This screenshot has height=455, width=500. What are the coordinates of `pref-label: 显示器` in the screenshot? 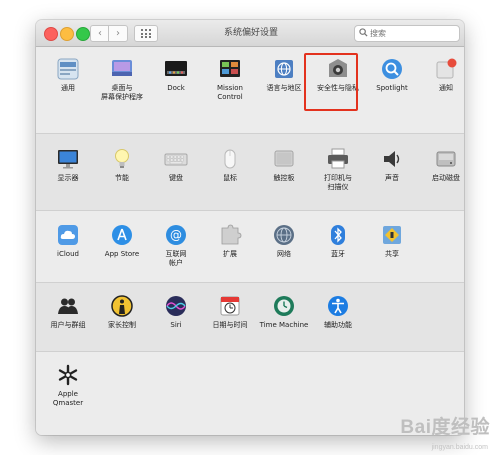 It's located at (68, 178).